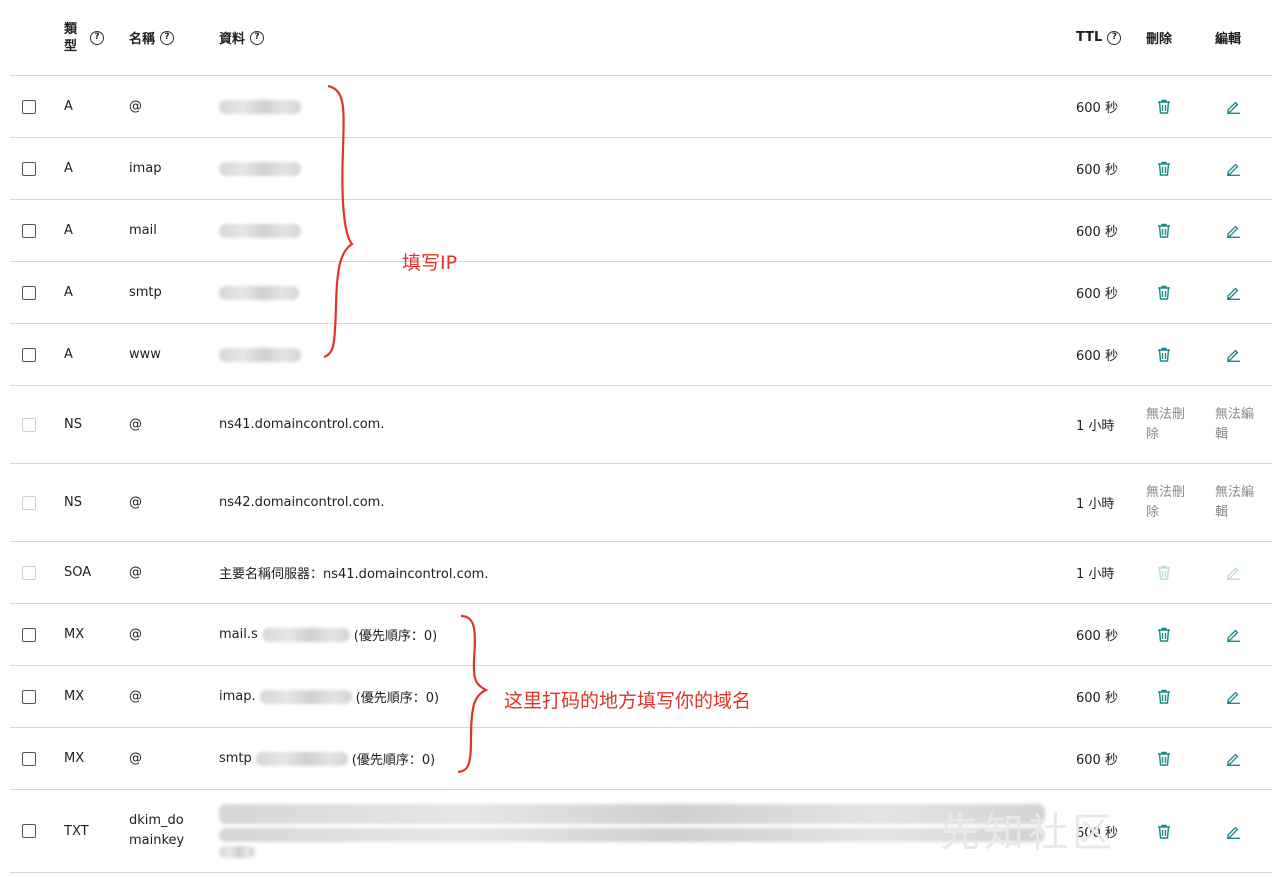  Describe the element at coordinates (406, 429) in the screenshot. I see `annotation-brackets` at that location.